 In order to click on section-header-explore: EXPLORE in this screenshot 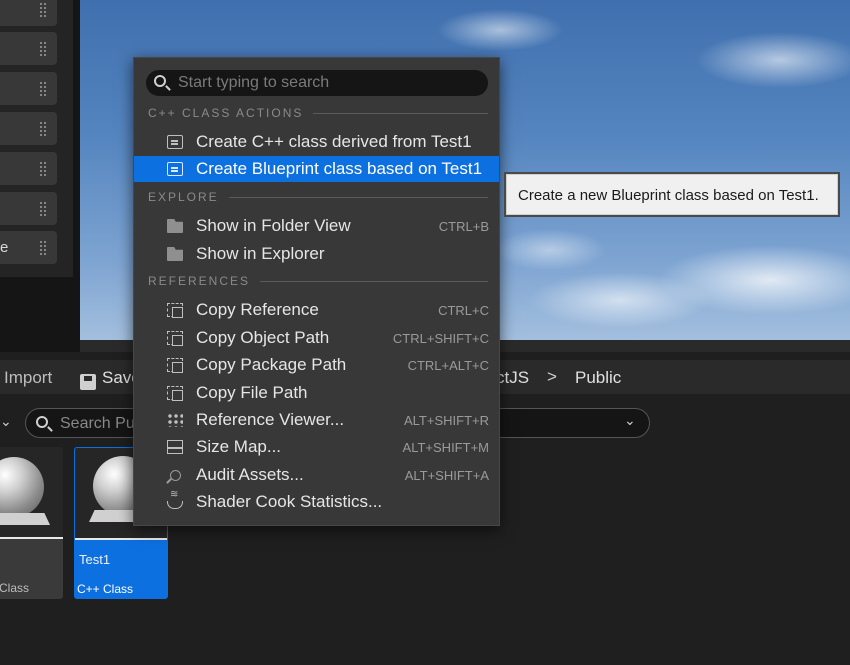, I will do `click(318, 198)`.